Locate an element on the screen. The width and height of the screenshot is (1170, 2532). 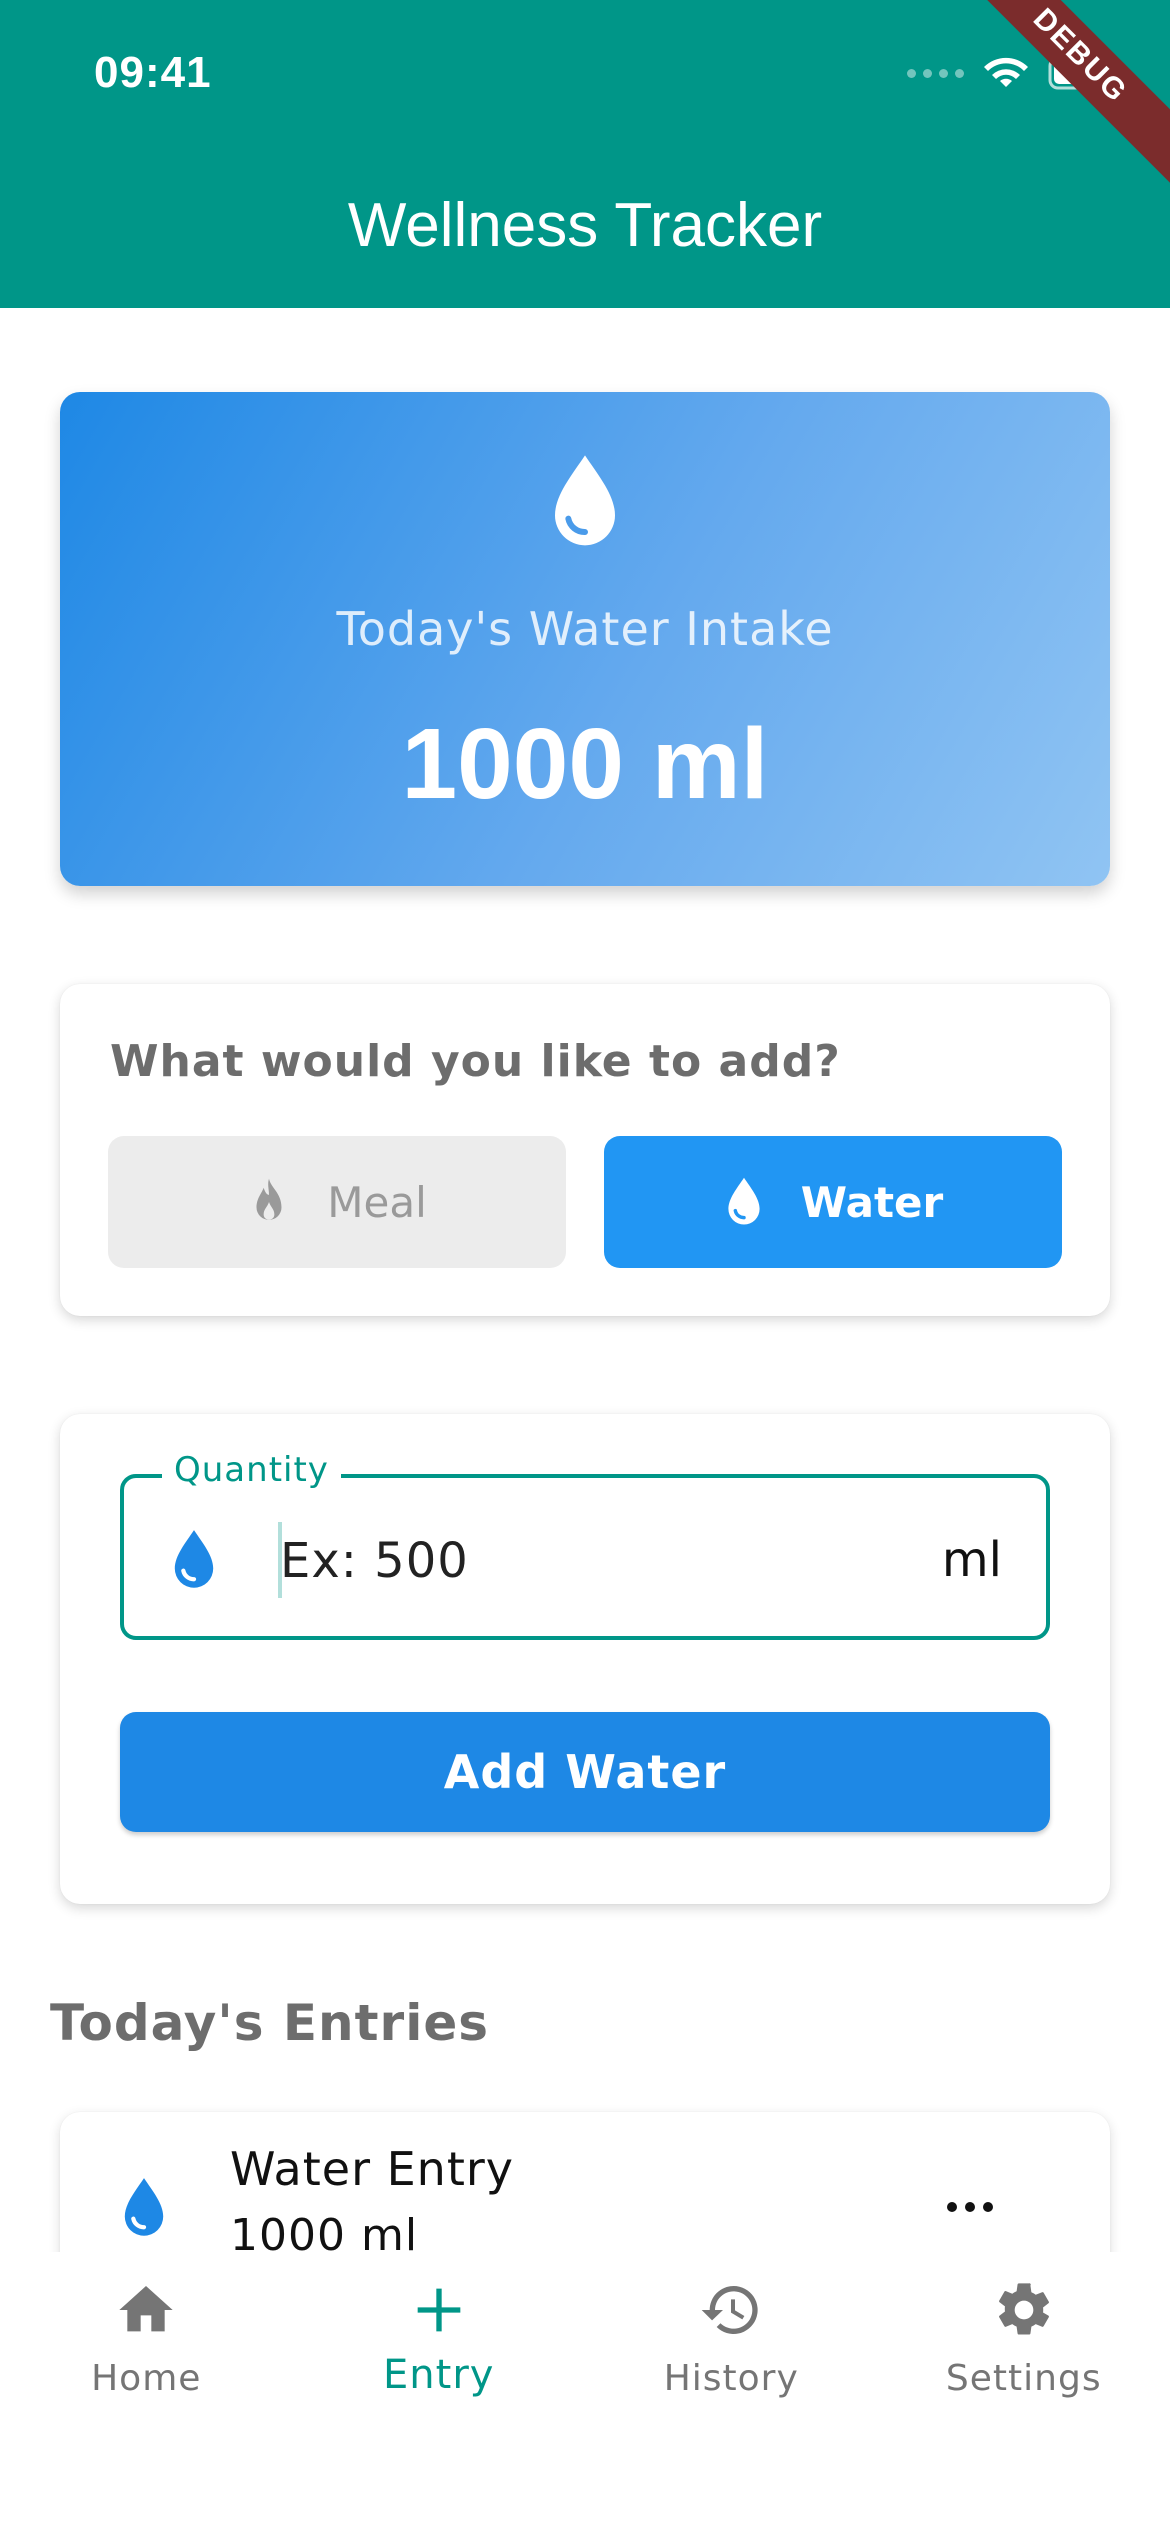
meal-button-label: Meal is located at coordinates (377, 1202).